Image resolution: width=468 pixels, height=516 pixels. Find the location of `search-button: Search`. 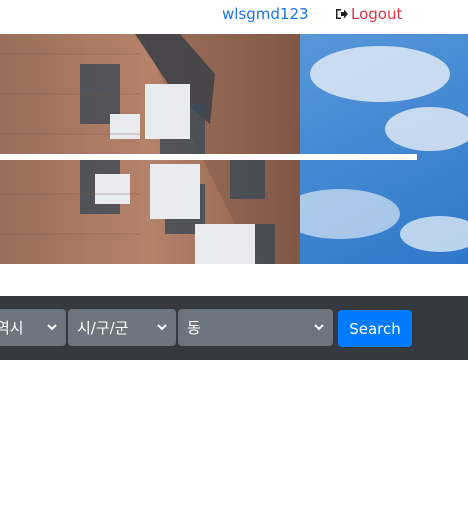

search-button: Search is located at coordinates (375, 328).